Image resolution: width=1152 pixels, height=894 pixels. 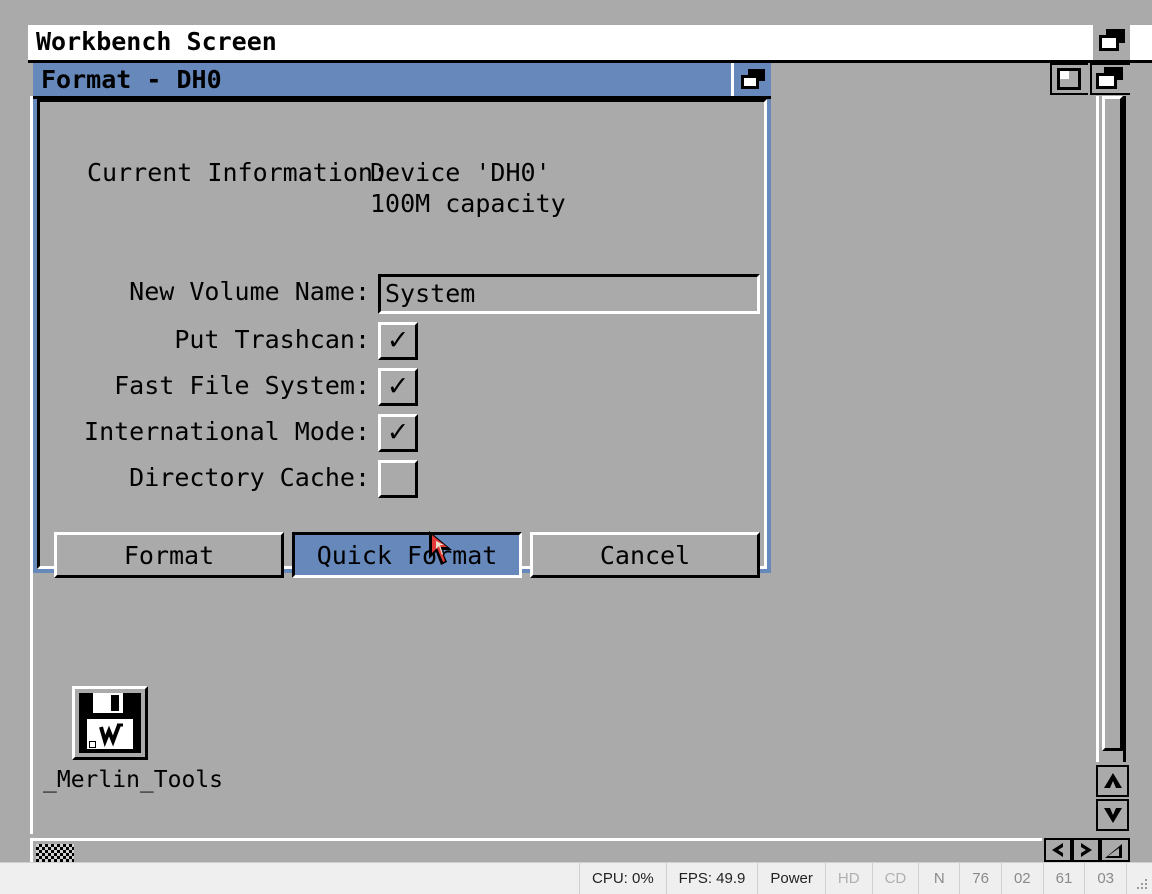 I want to click on put-trashcan-label: Put Trashcan:, so click(x=272, y=339).